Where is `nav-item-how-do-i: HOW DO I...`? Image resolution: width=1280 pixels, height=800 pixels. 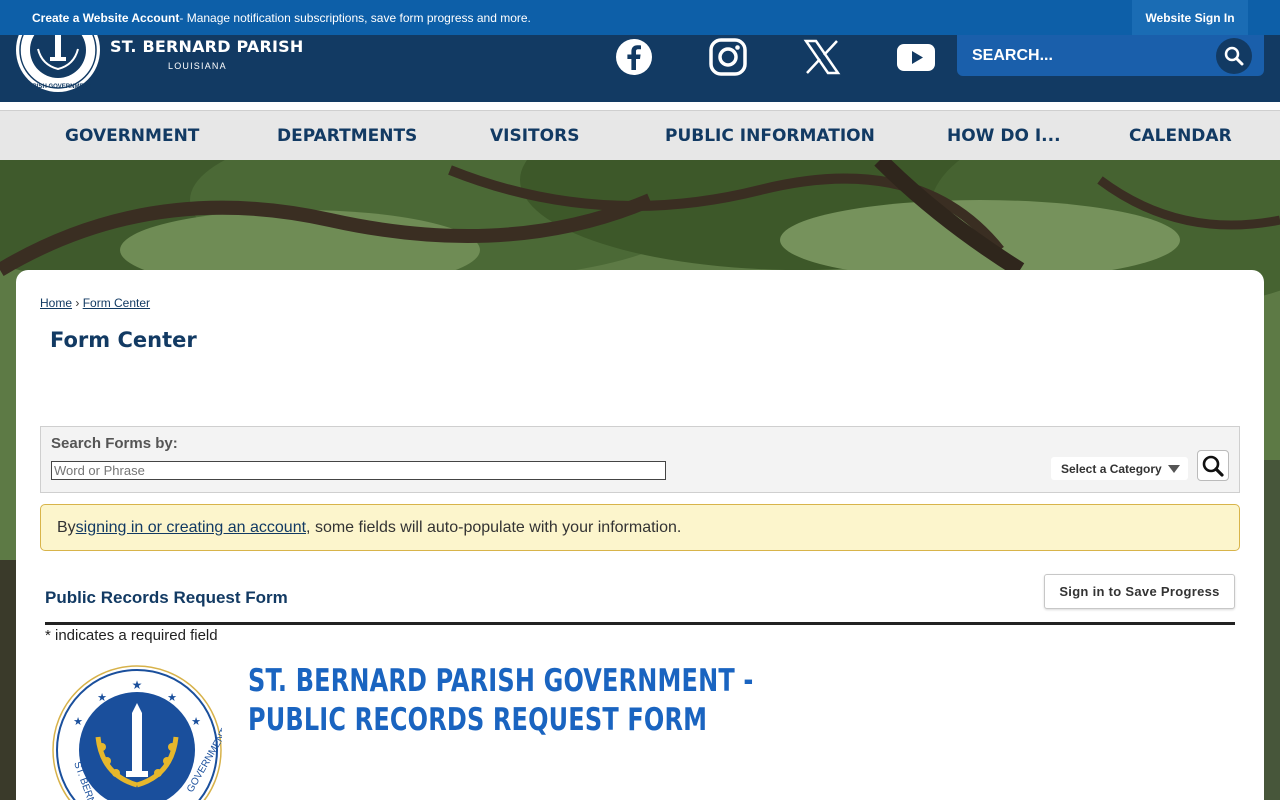 nav-item-how-do-i: HOW DO I... is located at coordinates (1004, 136).